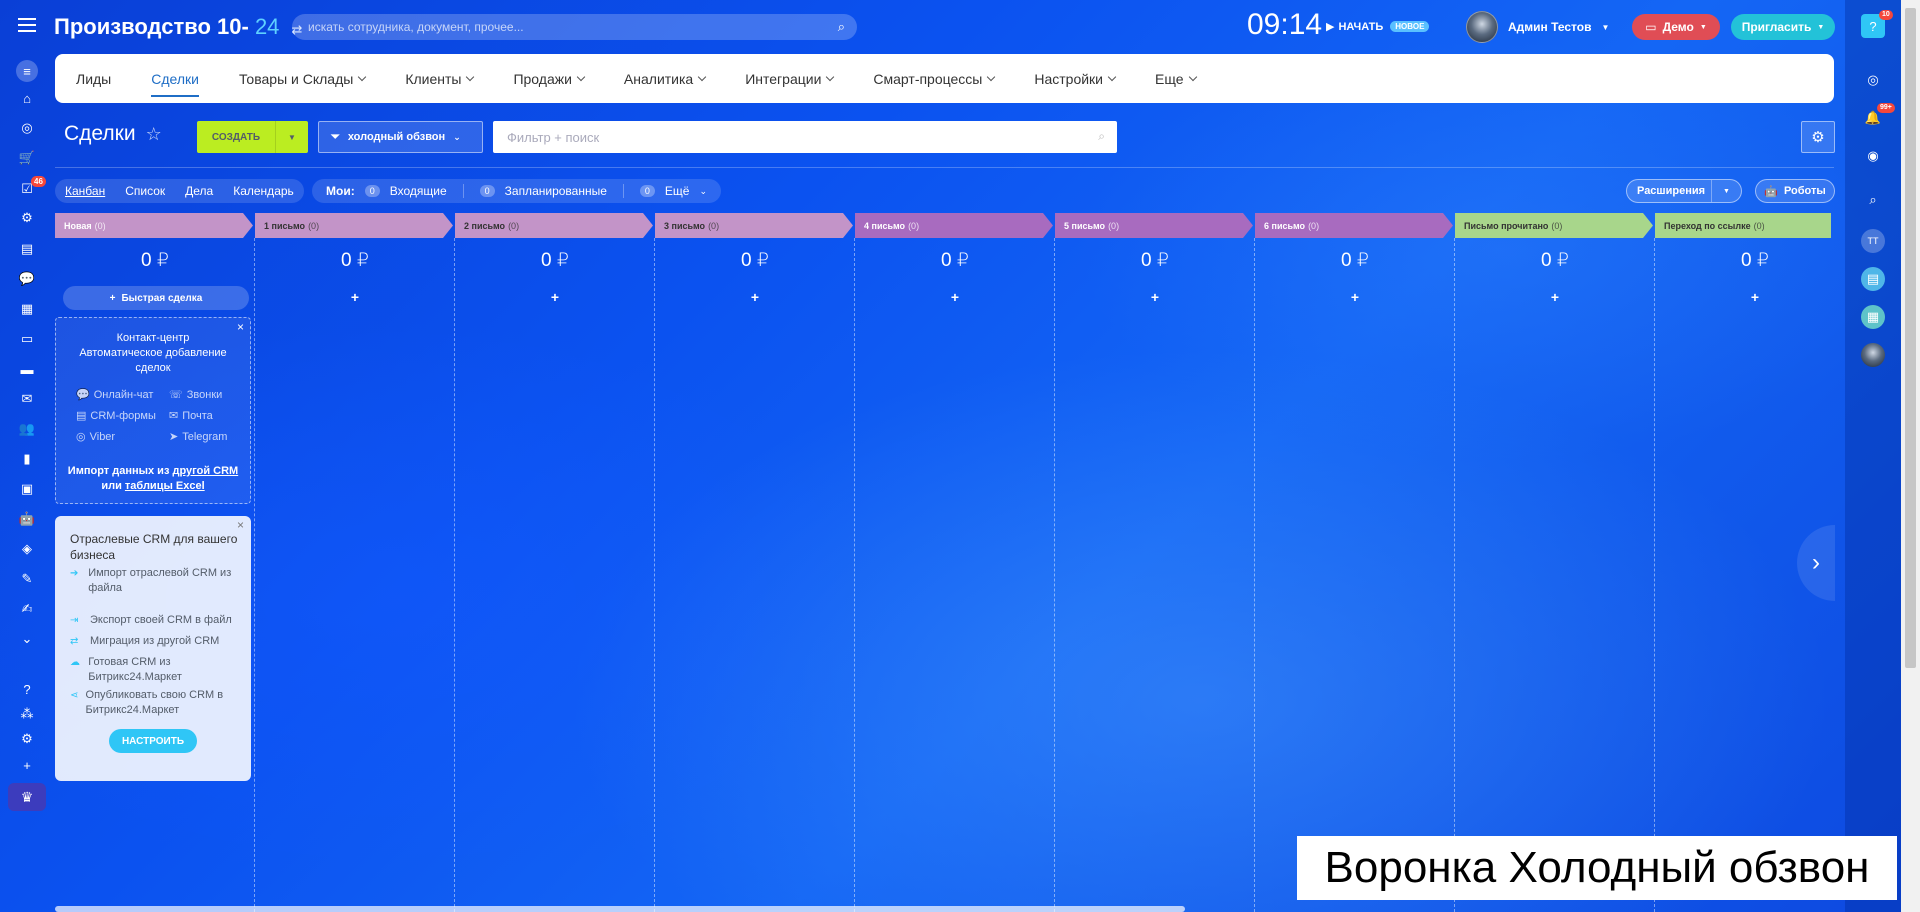 The height and width of the screenshot is (912, 1920). I want to click on industry-item: ➔ Импорт отраслевой CRM из файла, so click(157, 581).